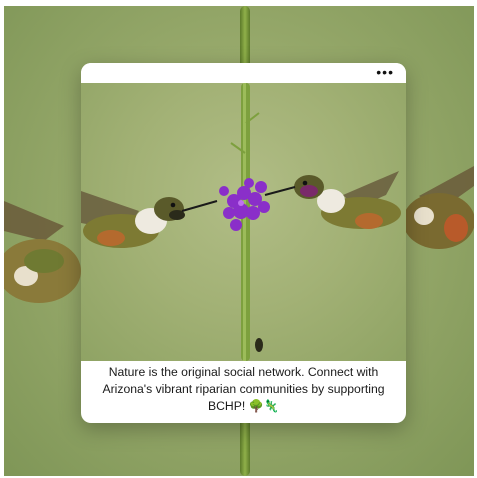  I want to click on more-options-icon: •••, so click(385, 72).